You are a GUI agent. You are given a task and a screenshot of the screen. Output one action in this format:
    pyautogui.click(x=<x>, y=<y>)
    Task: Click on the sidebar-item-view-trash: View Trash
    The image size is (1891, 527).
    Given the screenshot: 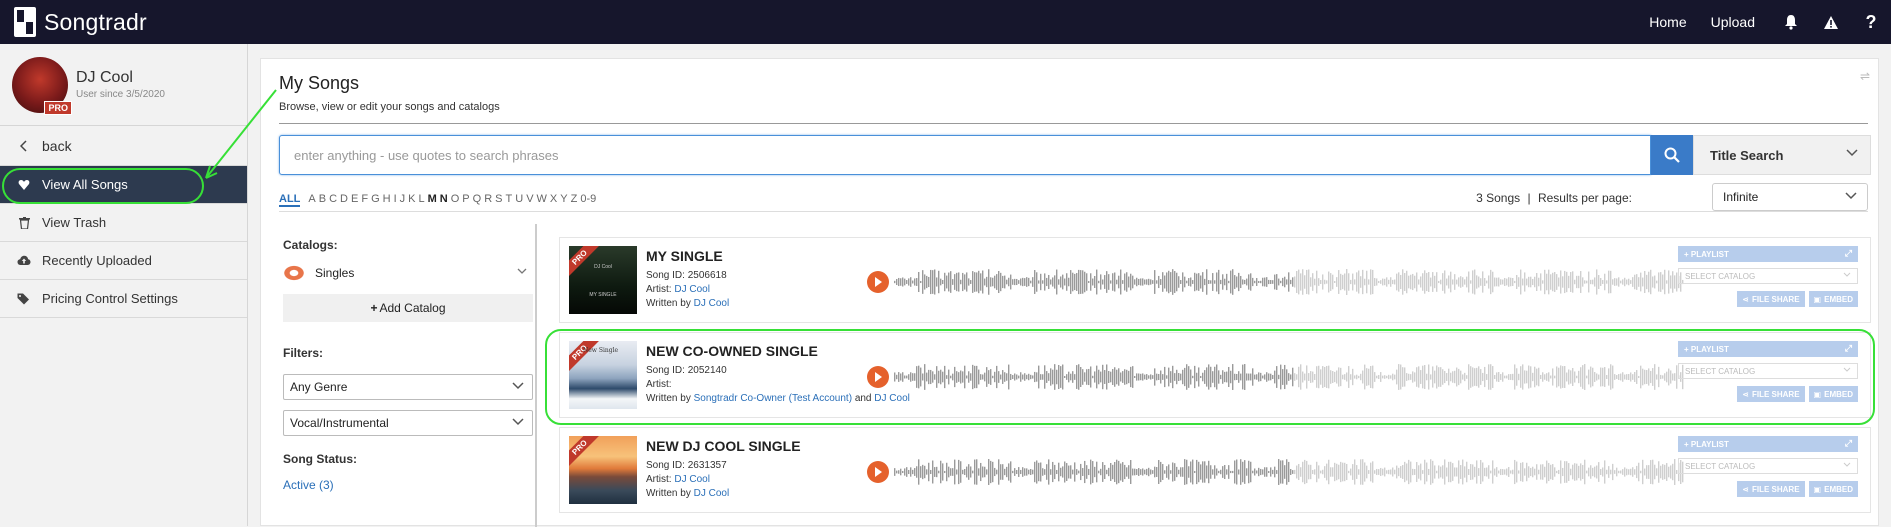 What is the action you would take?
    pyautogui.click(x=123, y=223)
    